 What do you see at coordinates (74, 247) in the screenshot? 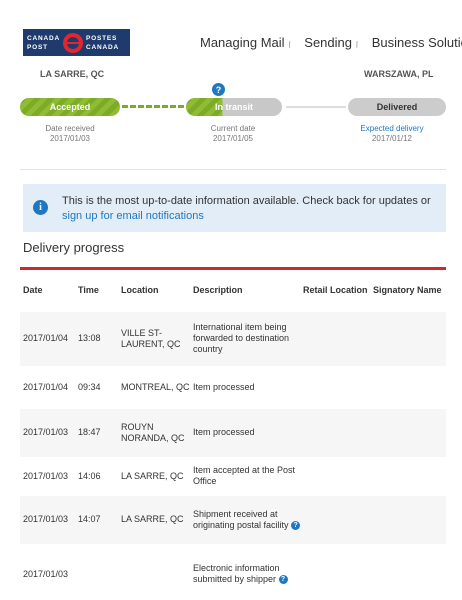
I see `section-title: Delivery progress` at bounding box center [74, 247].